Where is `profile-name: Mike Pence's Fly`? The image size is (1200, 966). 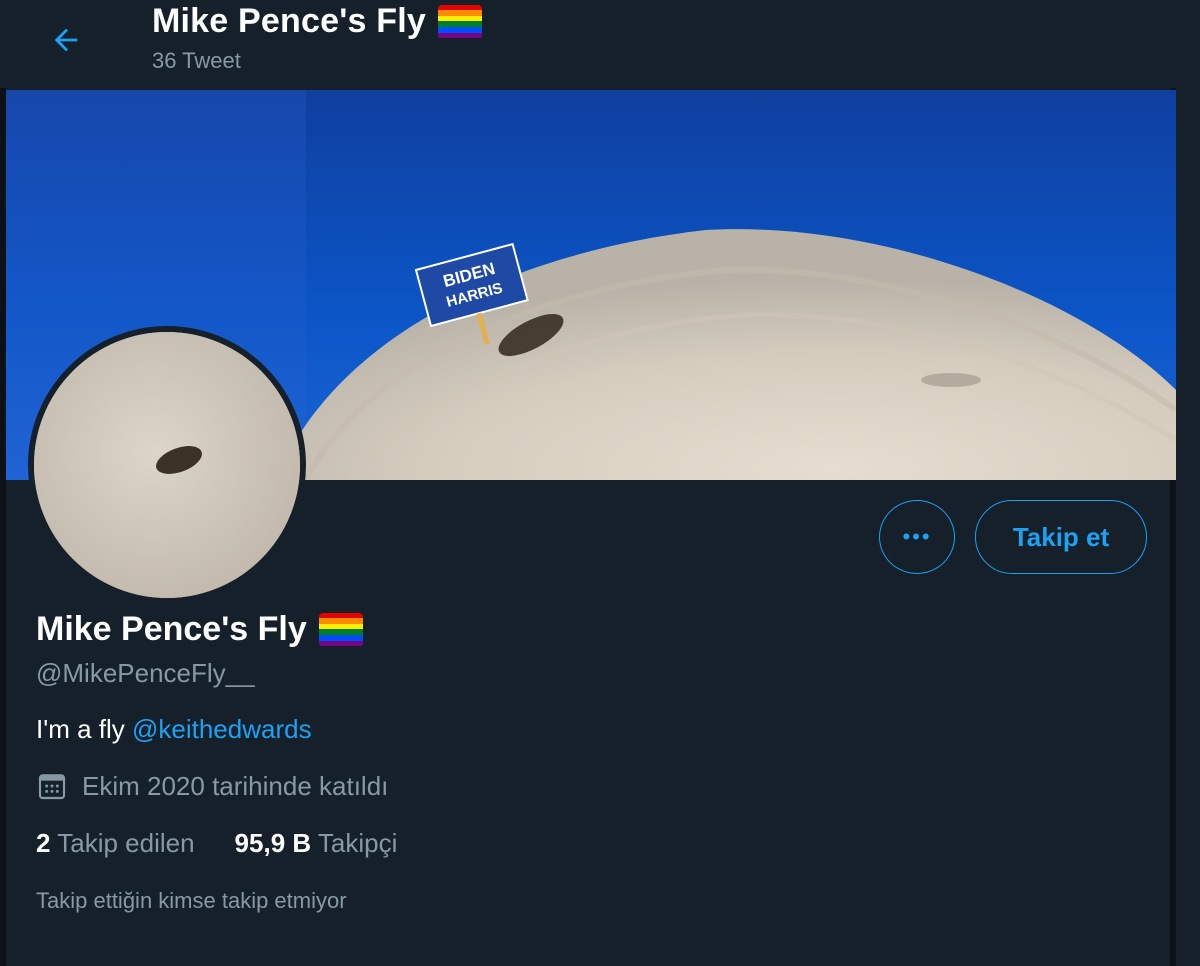
profile-name: Mike Pence's Fly is located at coordinates (199, 629).